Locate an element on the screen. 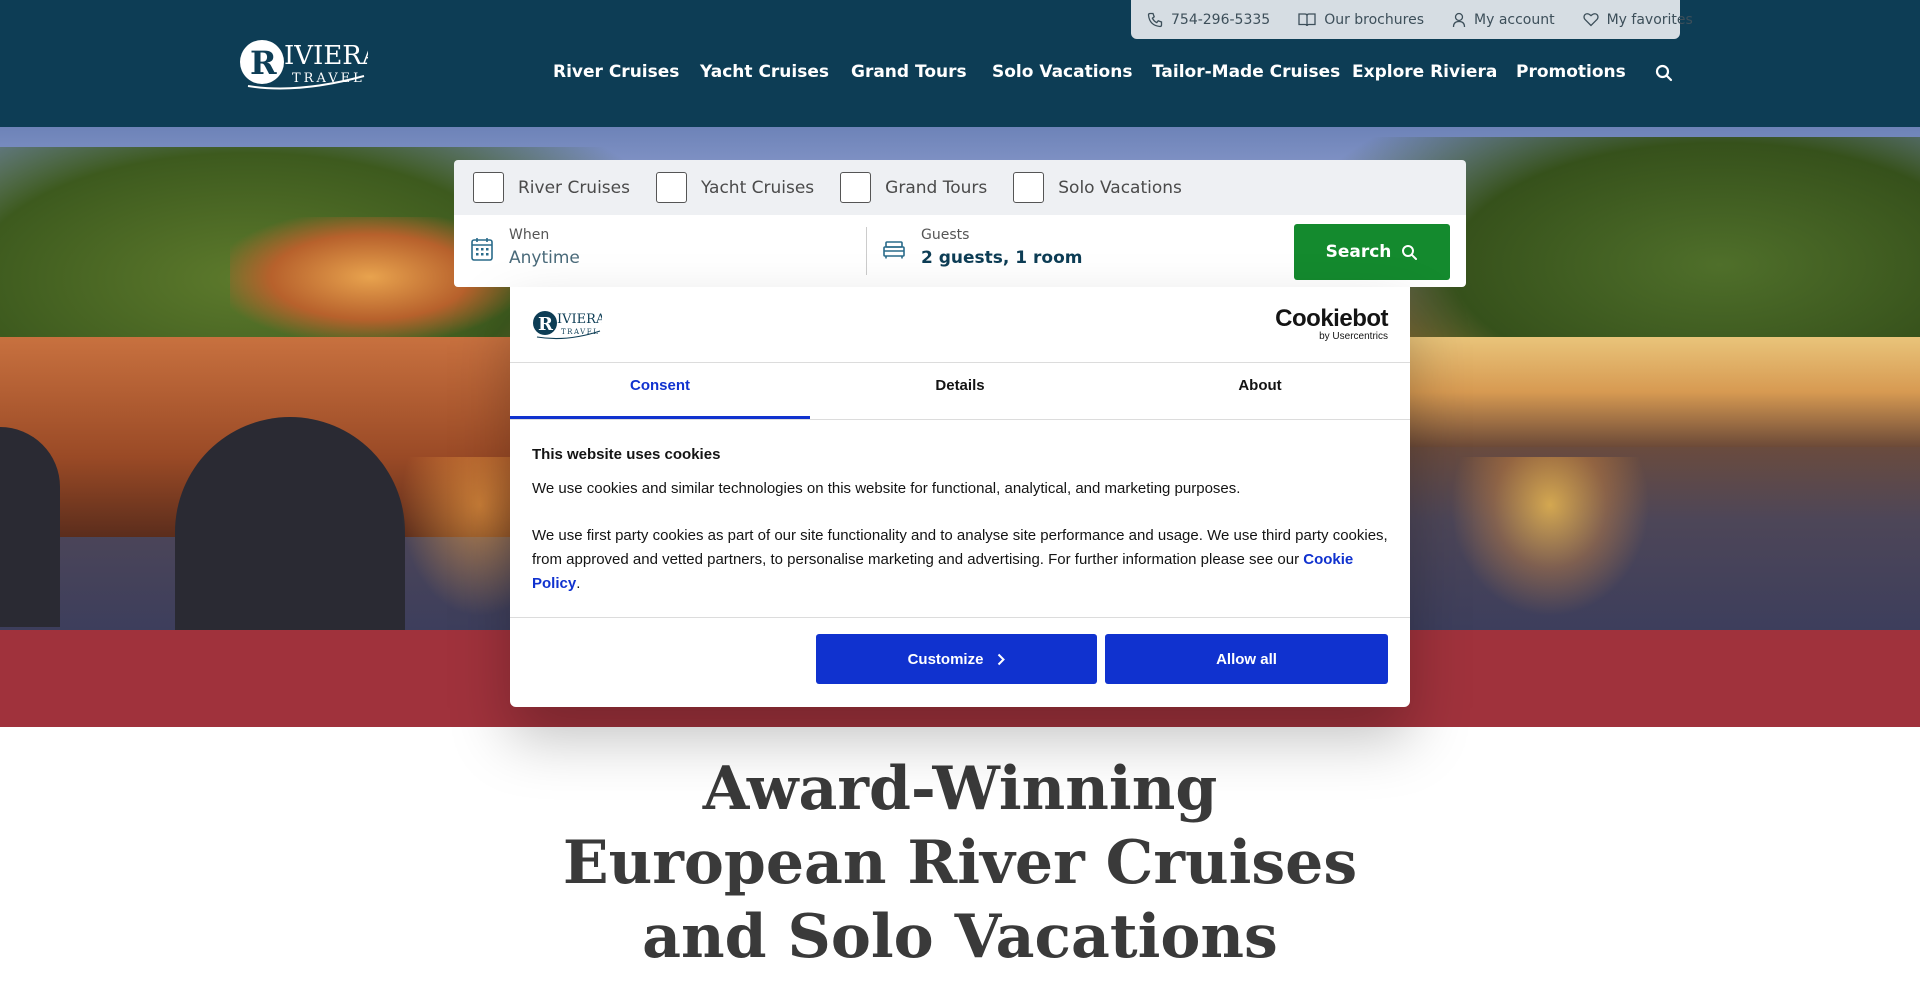 The image size is (1920, 993). hero-bridge-arch is located at coordinates (290, 523).